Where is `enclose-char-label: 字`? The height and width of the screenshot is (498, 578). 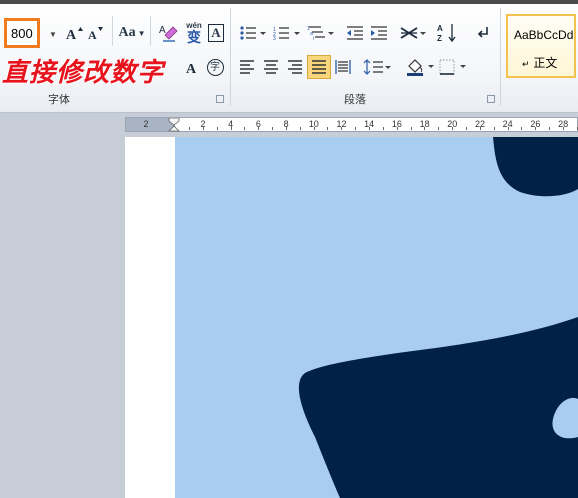 enclose-char-label: 字 is located at coordinates (215, 67).